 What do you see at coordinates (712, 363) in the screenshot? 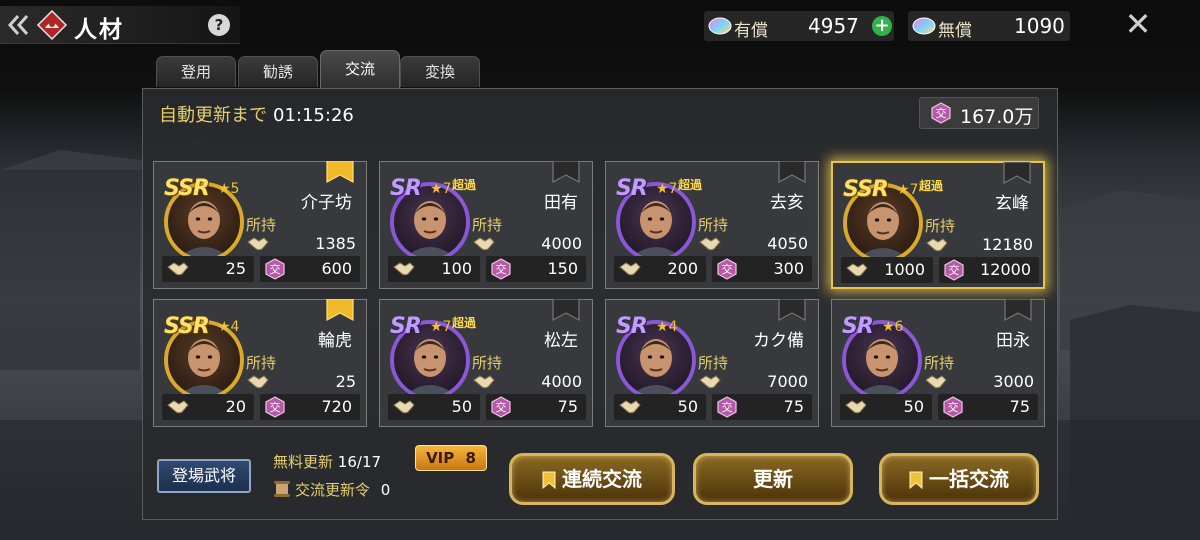
I see `hero-card: SR ★4 カク備 所持 7000 50 交 75` at bounding box center [712, 363].